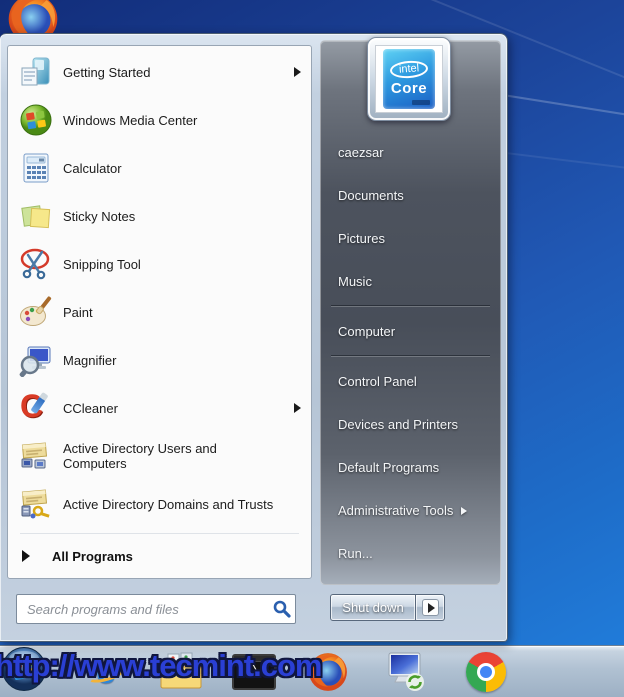 The width and height of the screenshot is (624, 697). What do you see at coordinates (159, 264) in the screenshot?
I see `menu-item-snipping-tool: Snipping Tool` at bounding box center [159, 264].